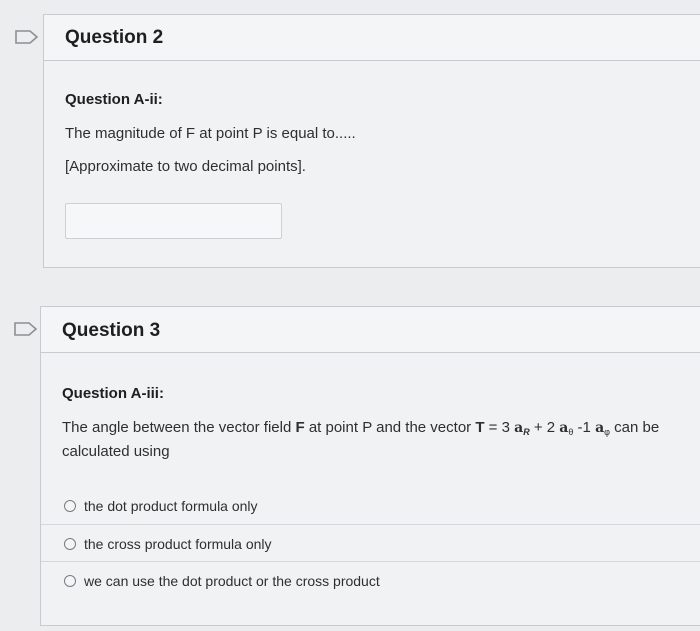 The image size is (700, 631). I want to click on question-2-instruction: [Approximate to two decimal points]., so click(185, 166).